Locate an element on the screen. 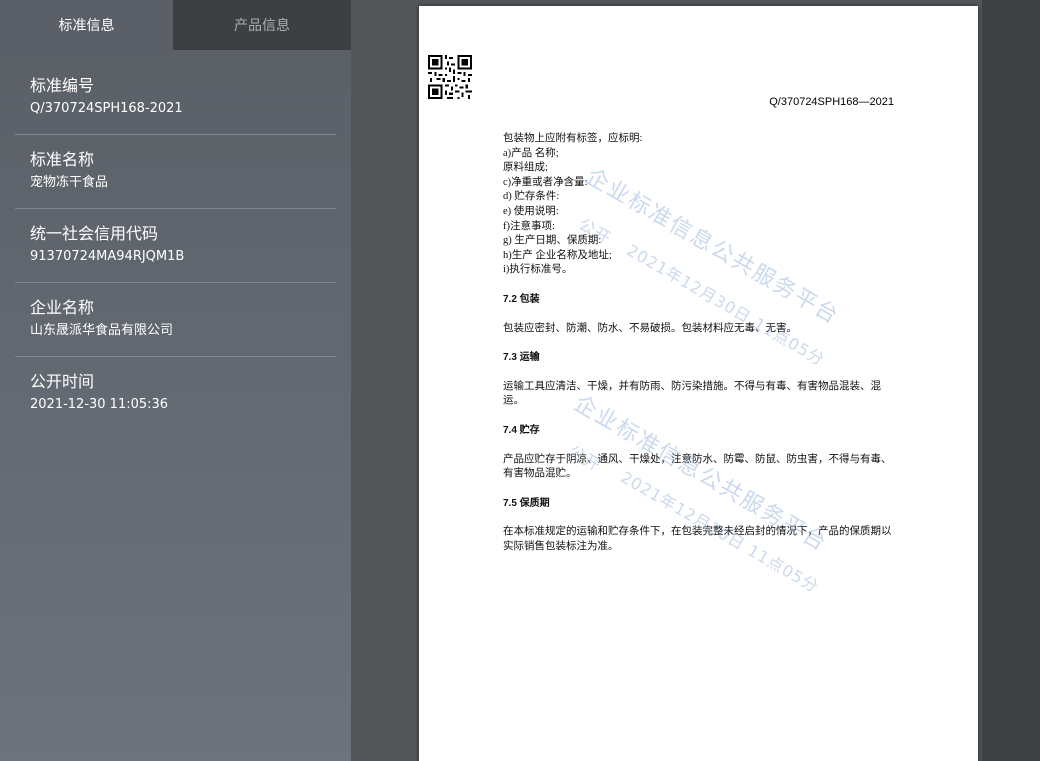 This screenshot has width=1040, height=761. section-text: 运输工具应清洁、干燥，并有防雨、防污染措施。不得与有毒、有害物品混装、混运。 is located at coordinates (692, 393).